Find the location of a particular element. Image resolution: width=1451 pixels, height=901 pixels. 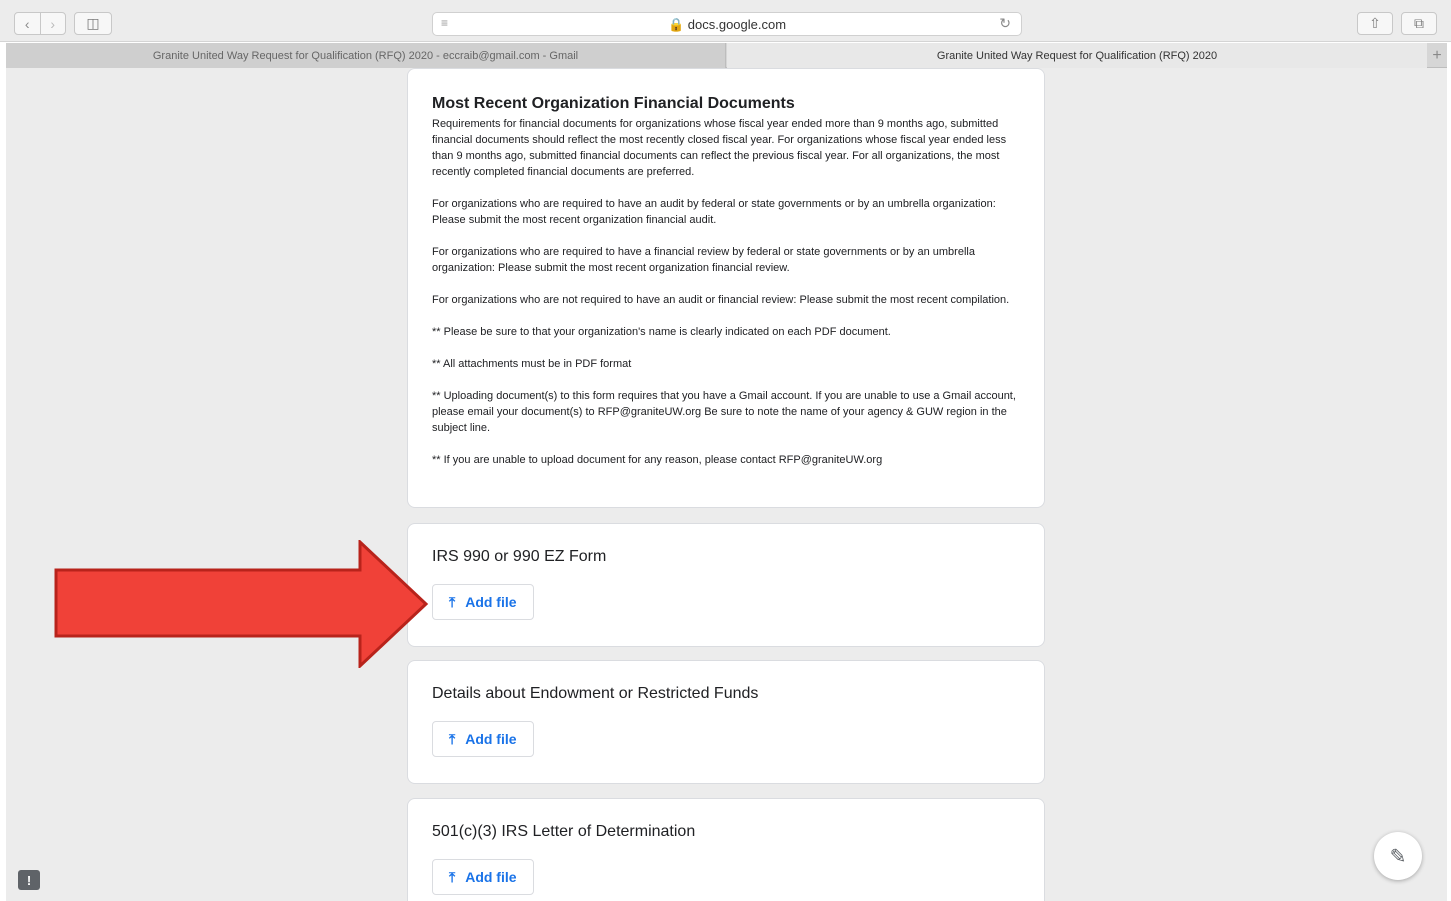

nav-buttons: ‹ › is located at coordinates (40, 23).